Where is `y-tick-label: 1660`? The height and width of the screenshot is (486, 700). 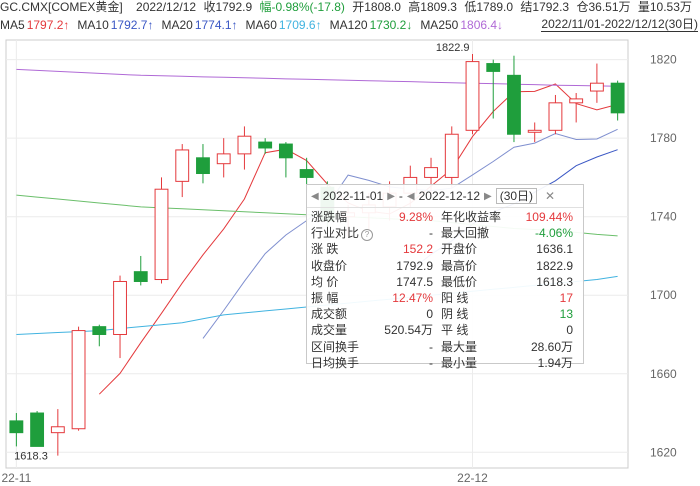
y-tick-label: 1660 is located at coordinates (663, 374).